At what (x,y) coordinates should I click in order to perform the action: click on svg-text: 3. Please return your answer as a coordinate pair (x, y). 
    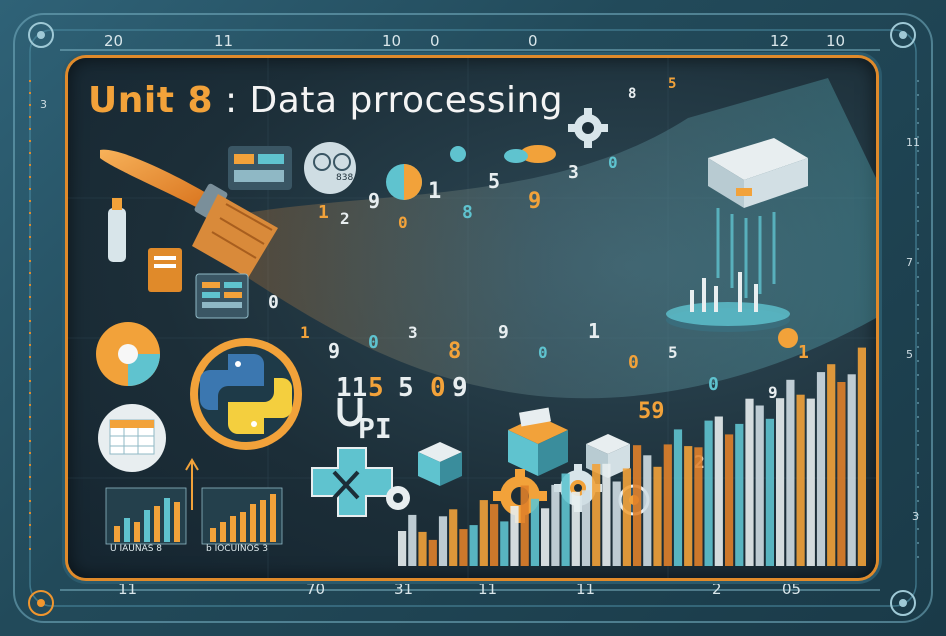
    Looking at the image, I should click on (413, 332).